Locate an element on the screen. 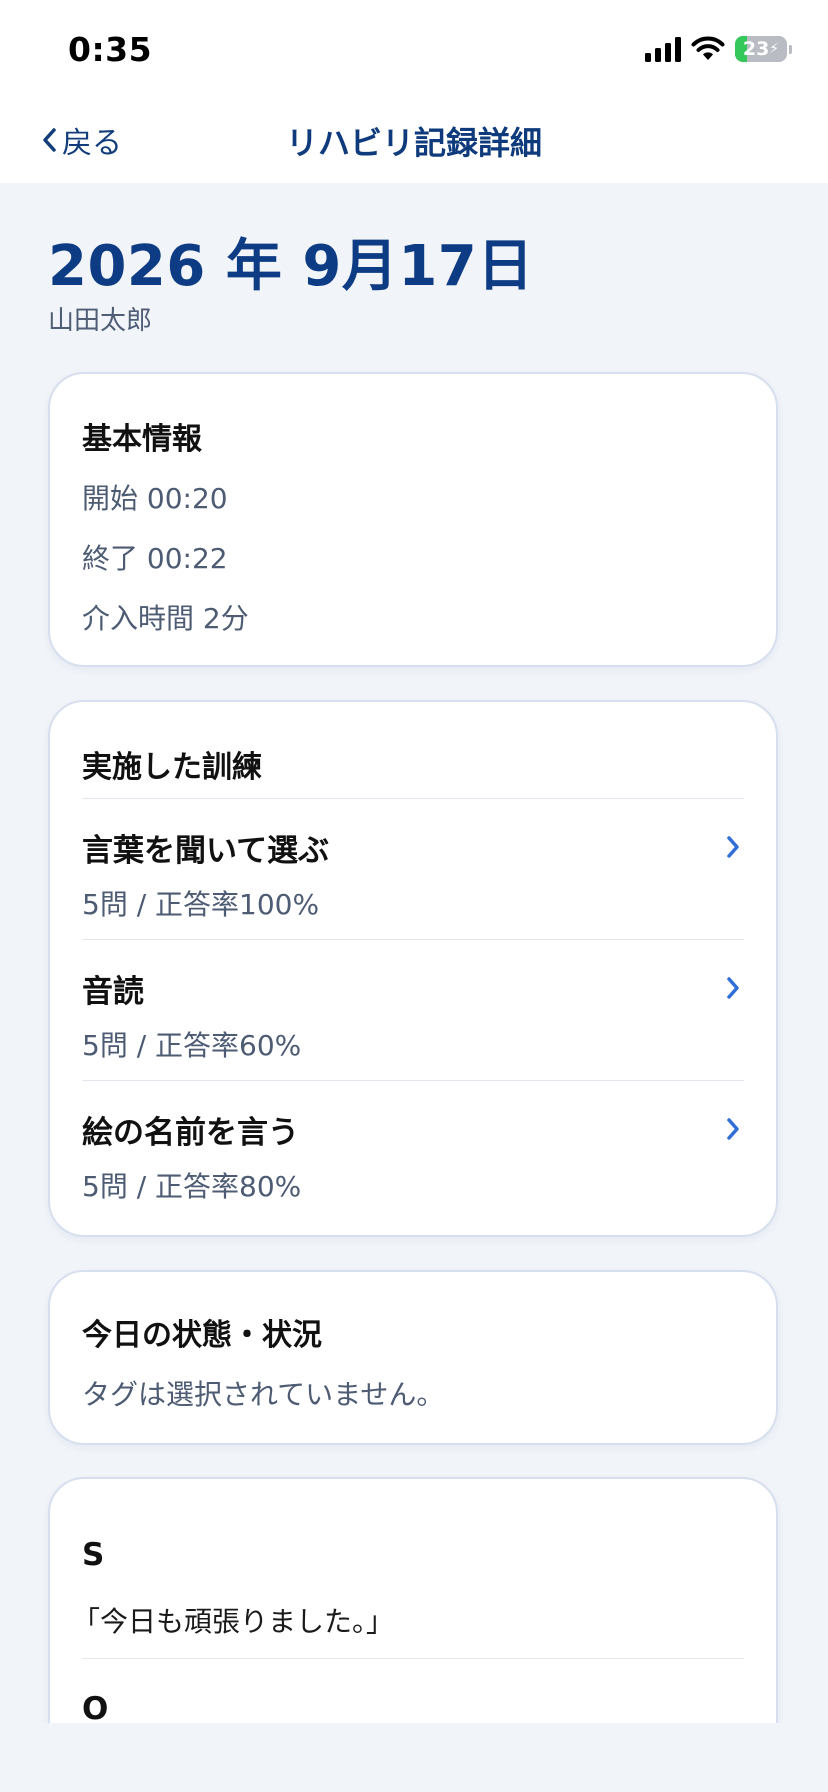 The height and width of the screenshot is (1792, 828). top-bar: 0:35 23 ⚡ 戻る リハビリ記録詳細 is located at coordinates (414, 91).